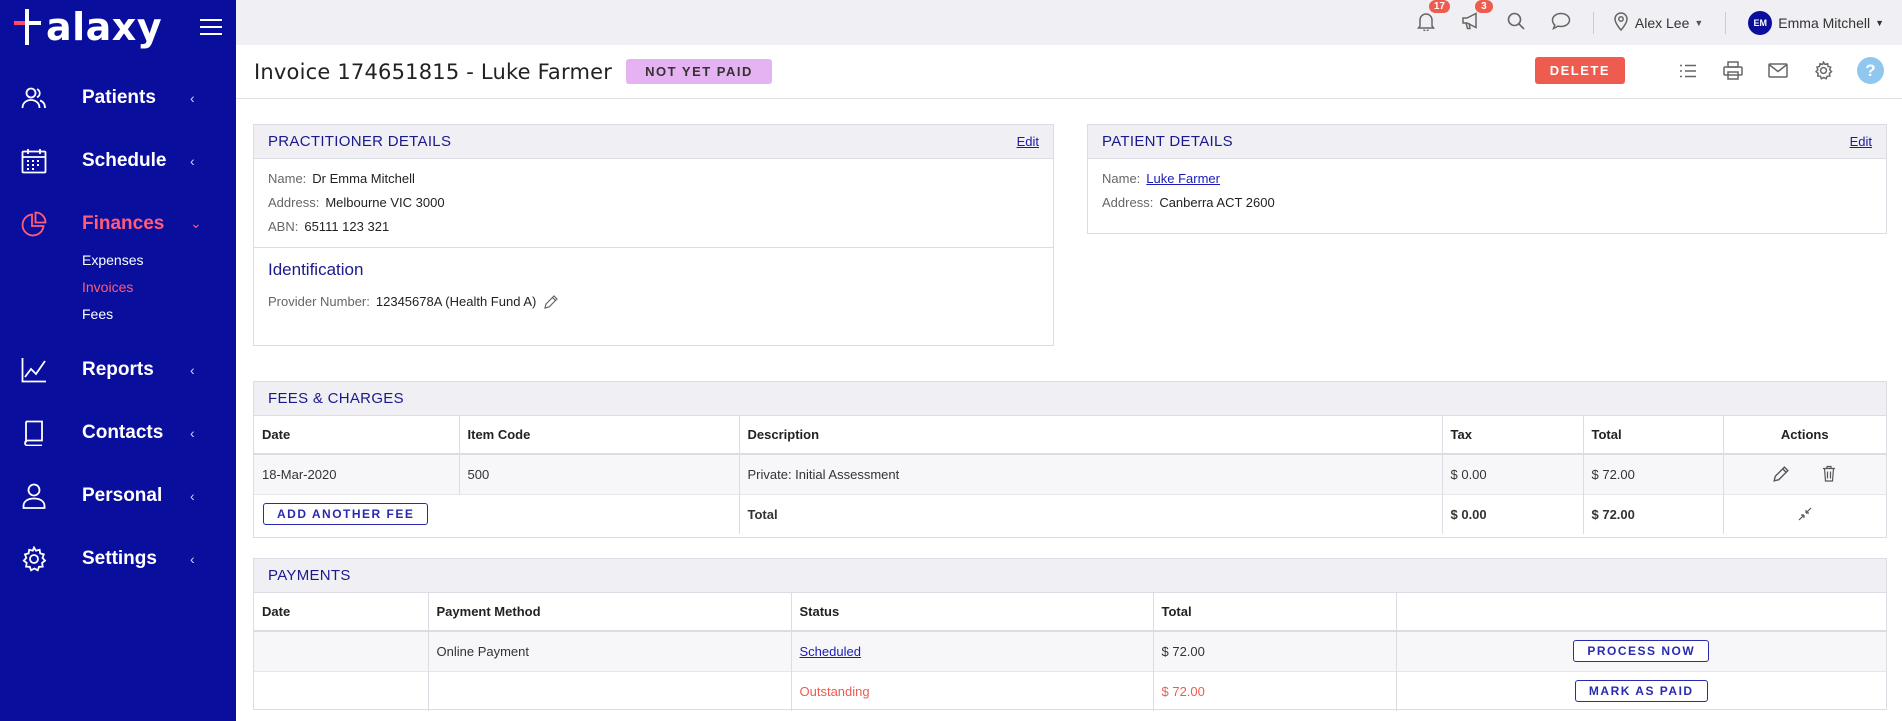 This screenshot has height=721, width=1902. What do you see at coordinates (1653, 473) in the screenshot?
I see `fee-total: $ 72.00` at bounding box center [1653, 473].